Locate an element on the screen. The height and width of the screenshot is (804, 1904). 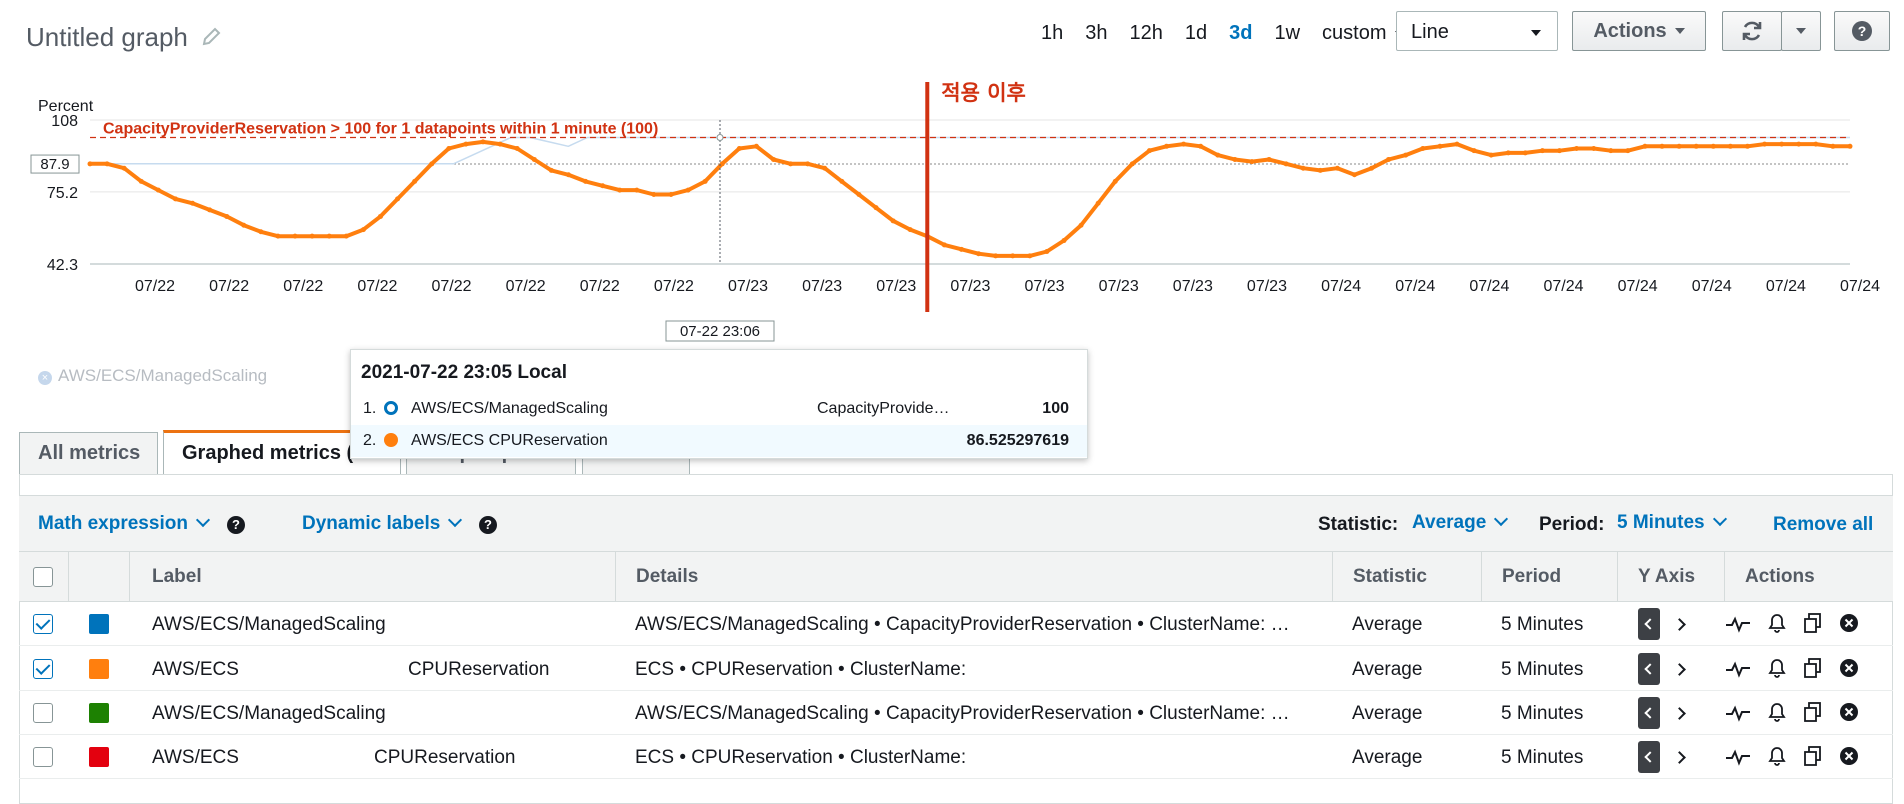
actions-button: Actions is located at coordinates (1639, 31).